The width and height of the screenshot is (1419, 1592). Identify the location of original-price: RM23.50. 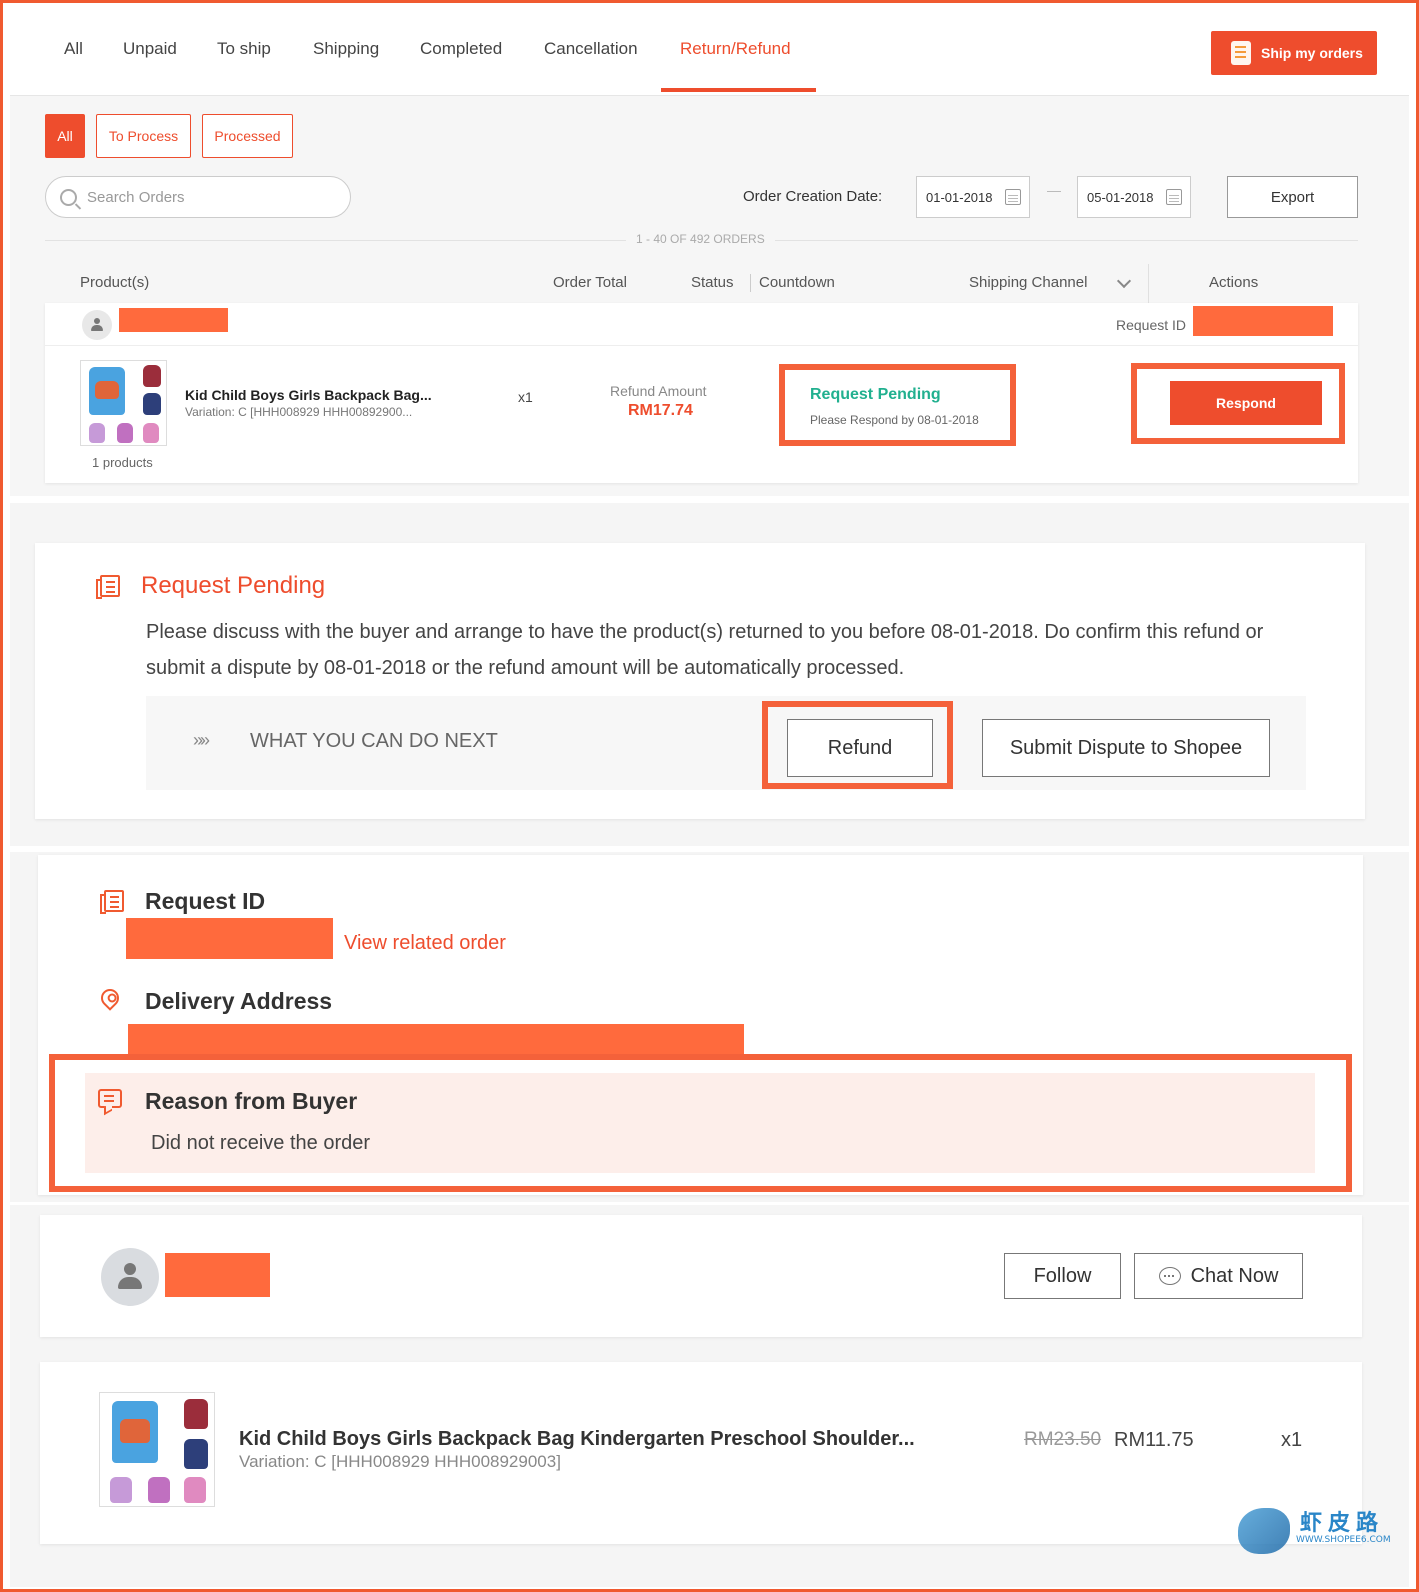
(1063, 1439).